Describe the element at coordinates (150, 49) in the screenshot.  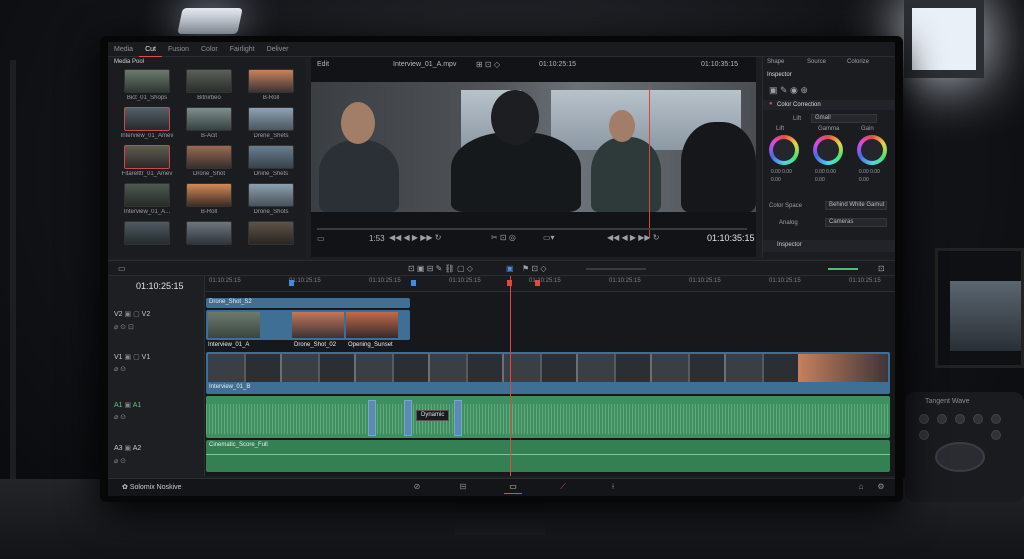
I see `page-tab-cut: Cut` at that location.